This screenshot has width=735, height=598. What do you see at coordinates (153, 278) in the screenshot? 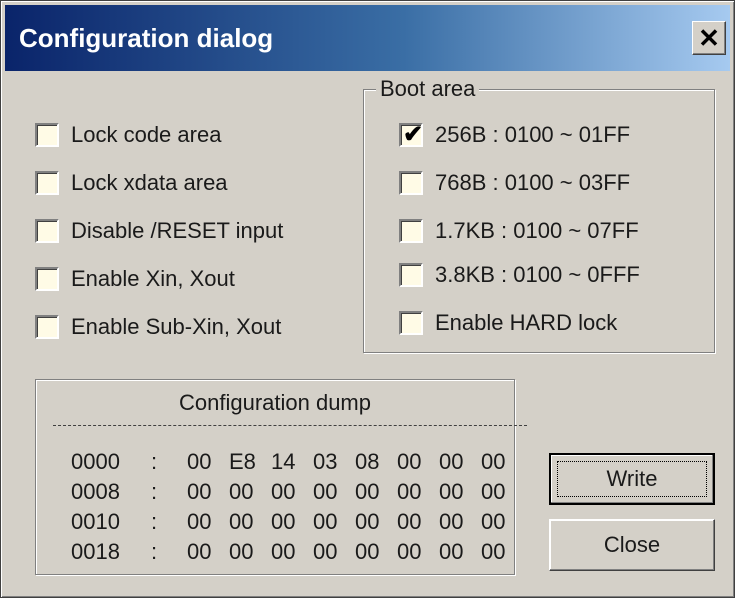
I see `option-label: Enable Xin, Xout` at bounding box center [153, 278].